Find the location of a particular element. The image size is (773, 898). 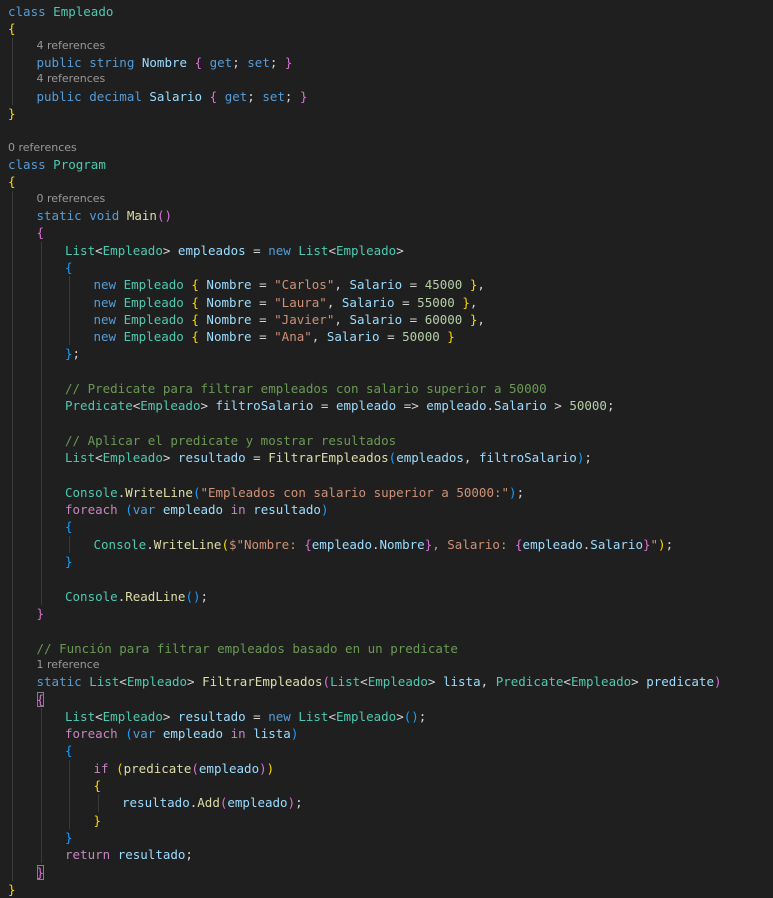

code-token: Salario is located at coordinates (616, 544).